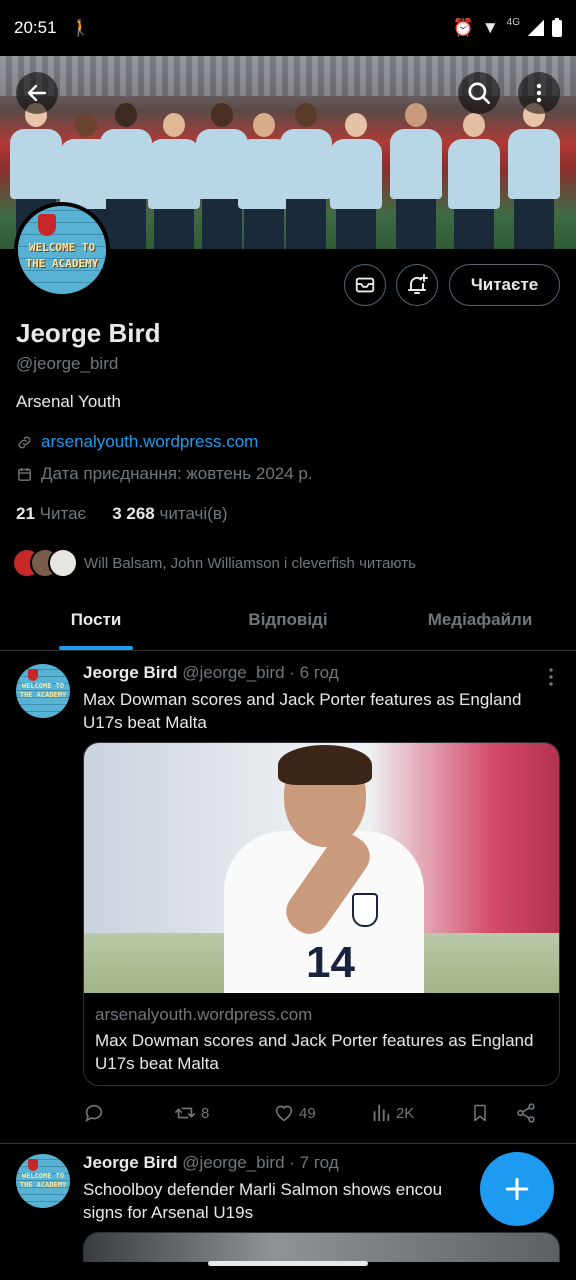 The image size is (576, 1280). I want to click on joined-text: Дата приєднання: жовтень 2024 р., so click(177, 473).